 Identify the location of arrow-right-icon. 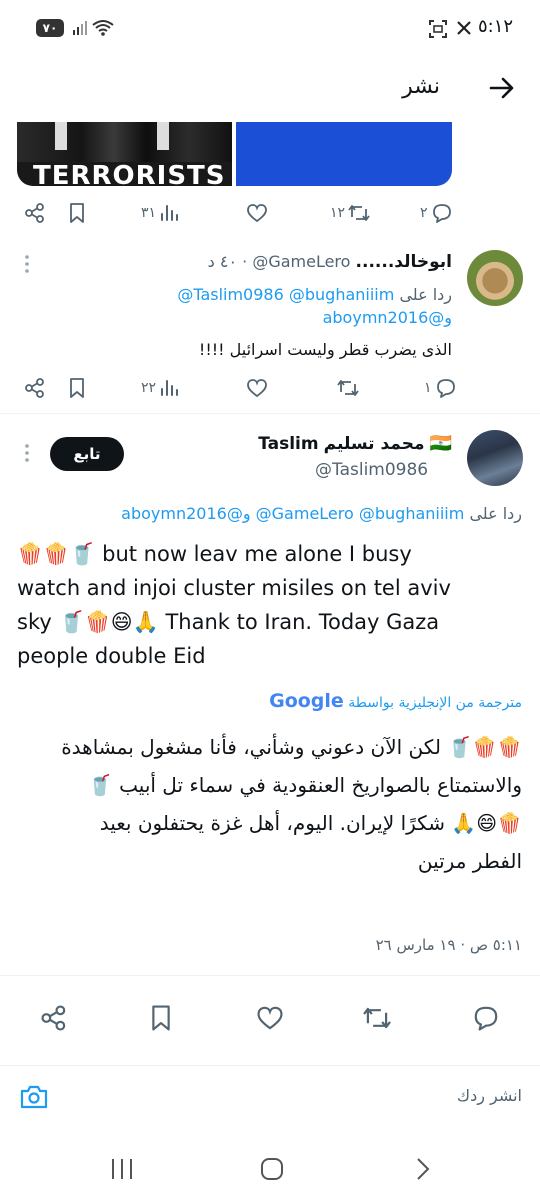
(501, 88).